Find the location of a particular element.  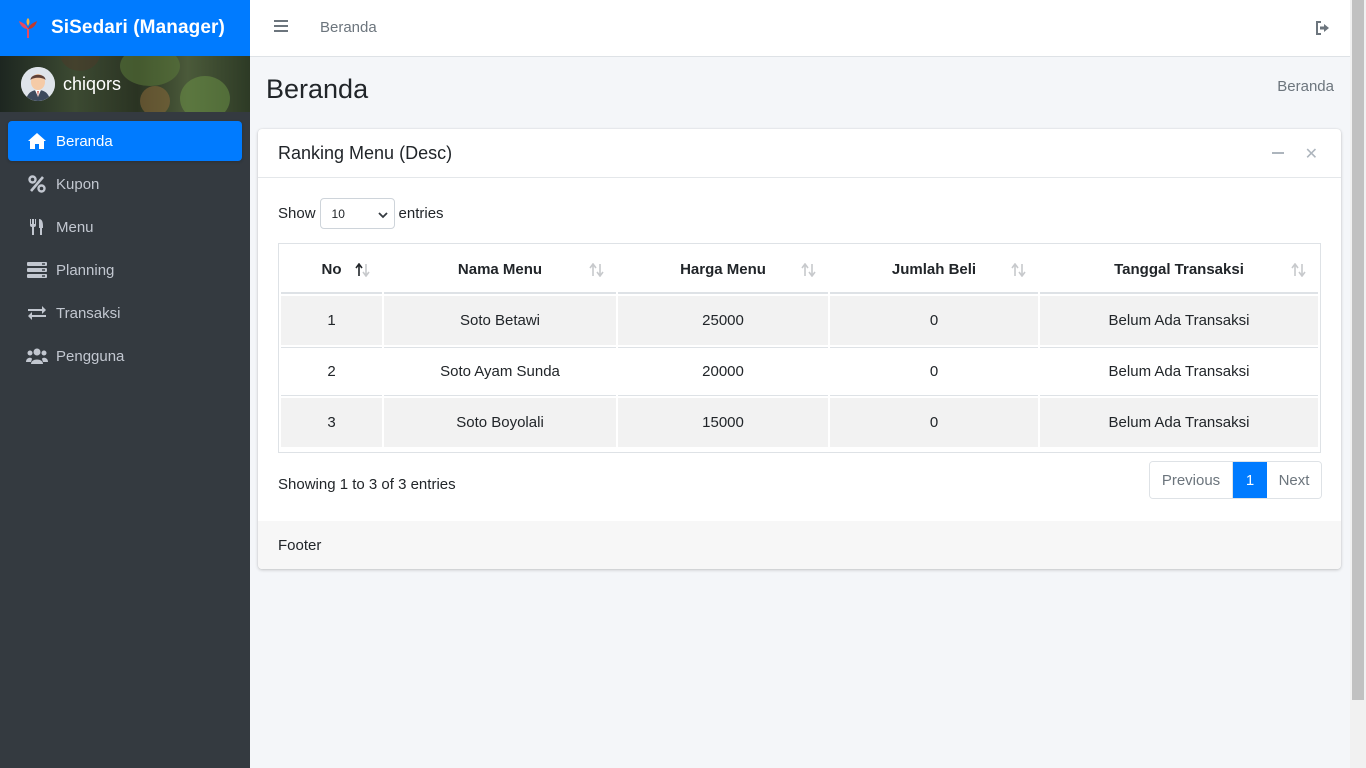

sidebar-item-menu: Menu is located at coordinates (125, 227).